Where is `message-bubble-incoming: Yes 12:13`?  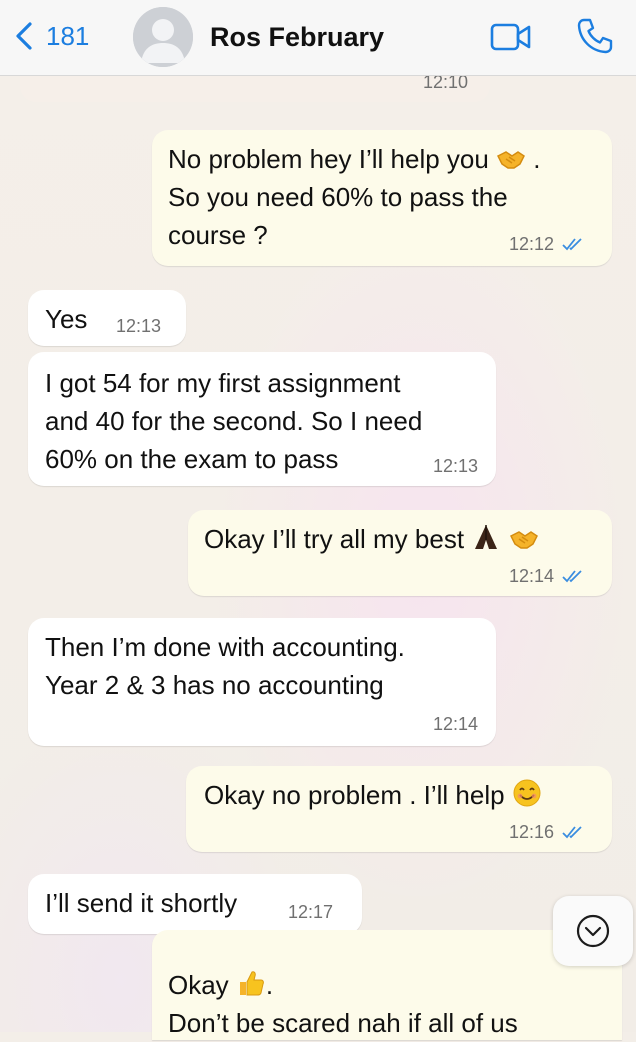 message-bubble-incoming: Yes 12:13 is located at coordinates (107, 318).